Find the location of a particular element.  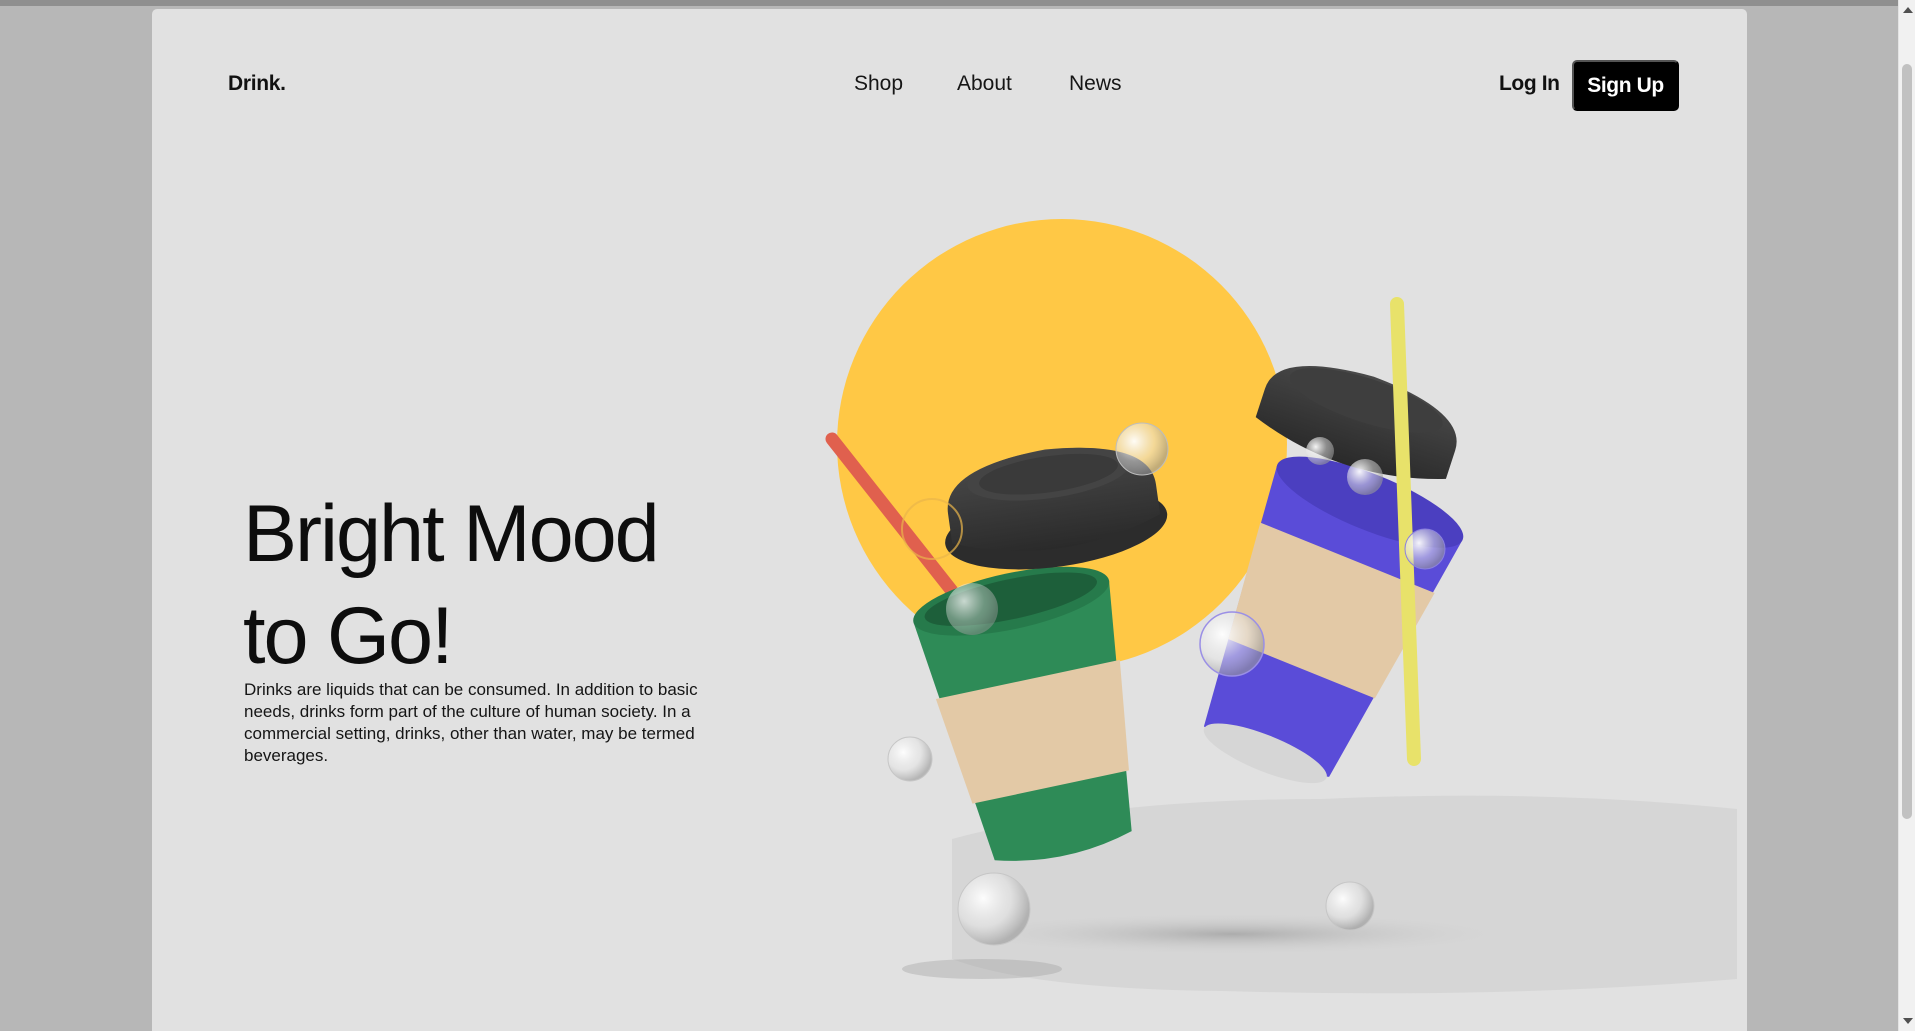

hero-headline-line1: Bright Mood is located at coordinates (451, 534).